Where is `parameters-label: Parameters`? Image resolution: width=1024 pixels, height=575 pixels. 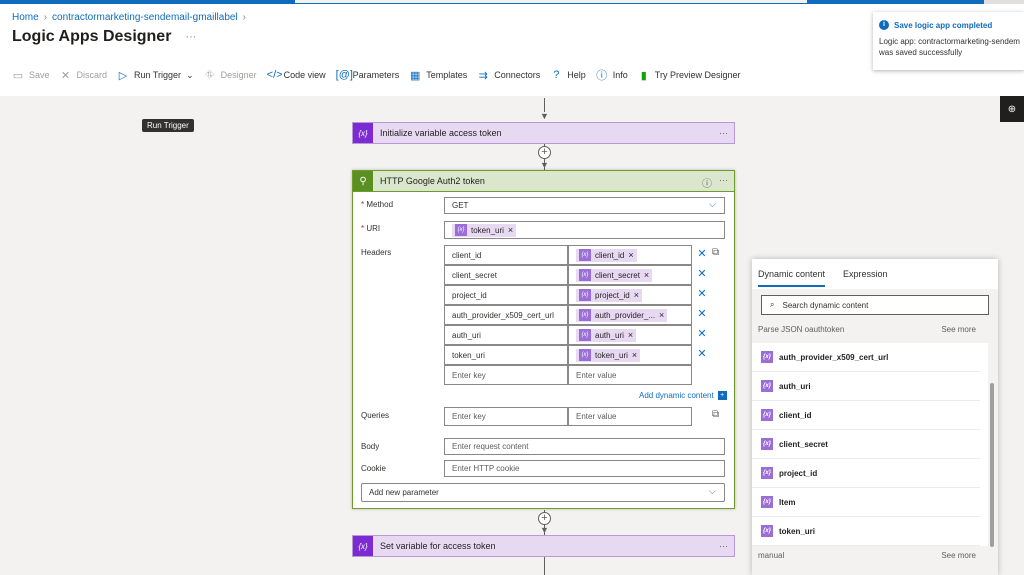
parameters-label: Parameters is located at coordinates (376, 75).